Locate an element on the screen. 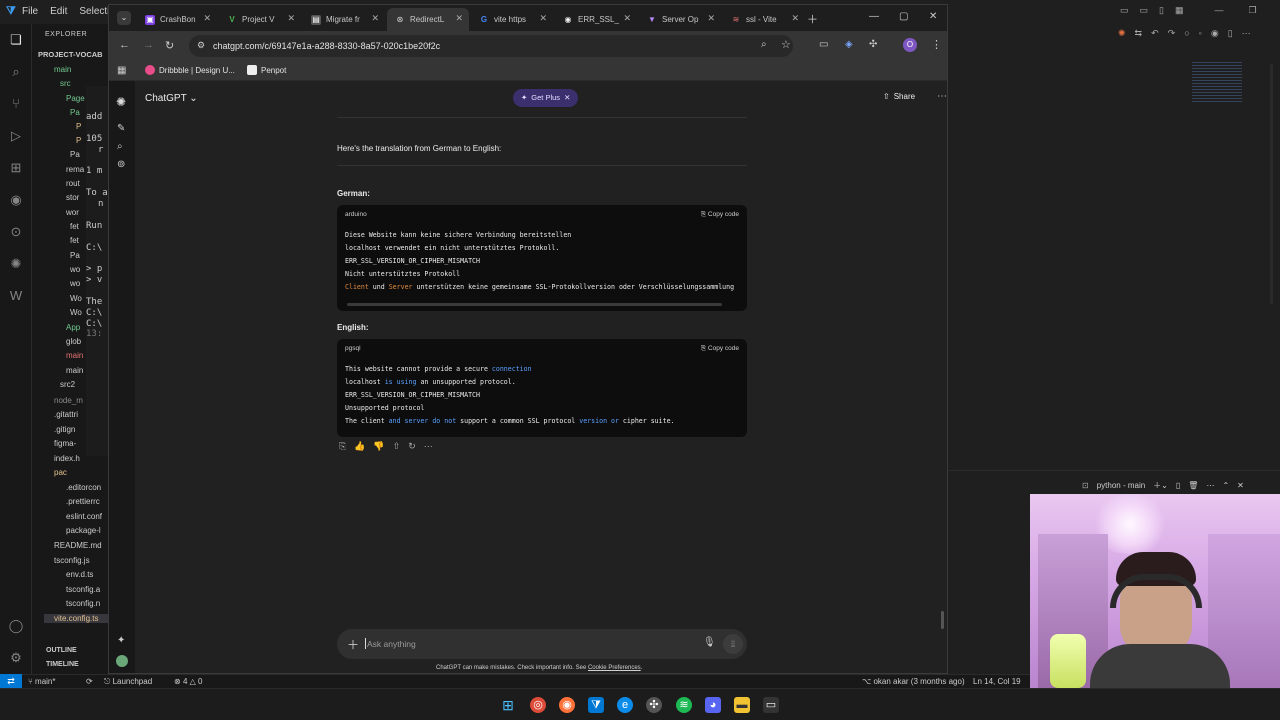  get-plus-button: ✦ Get Plus ✕ is located at coordinates (546, 98).